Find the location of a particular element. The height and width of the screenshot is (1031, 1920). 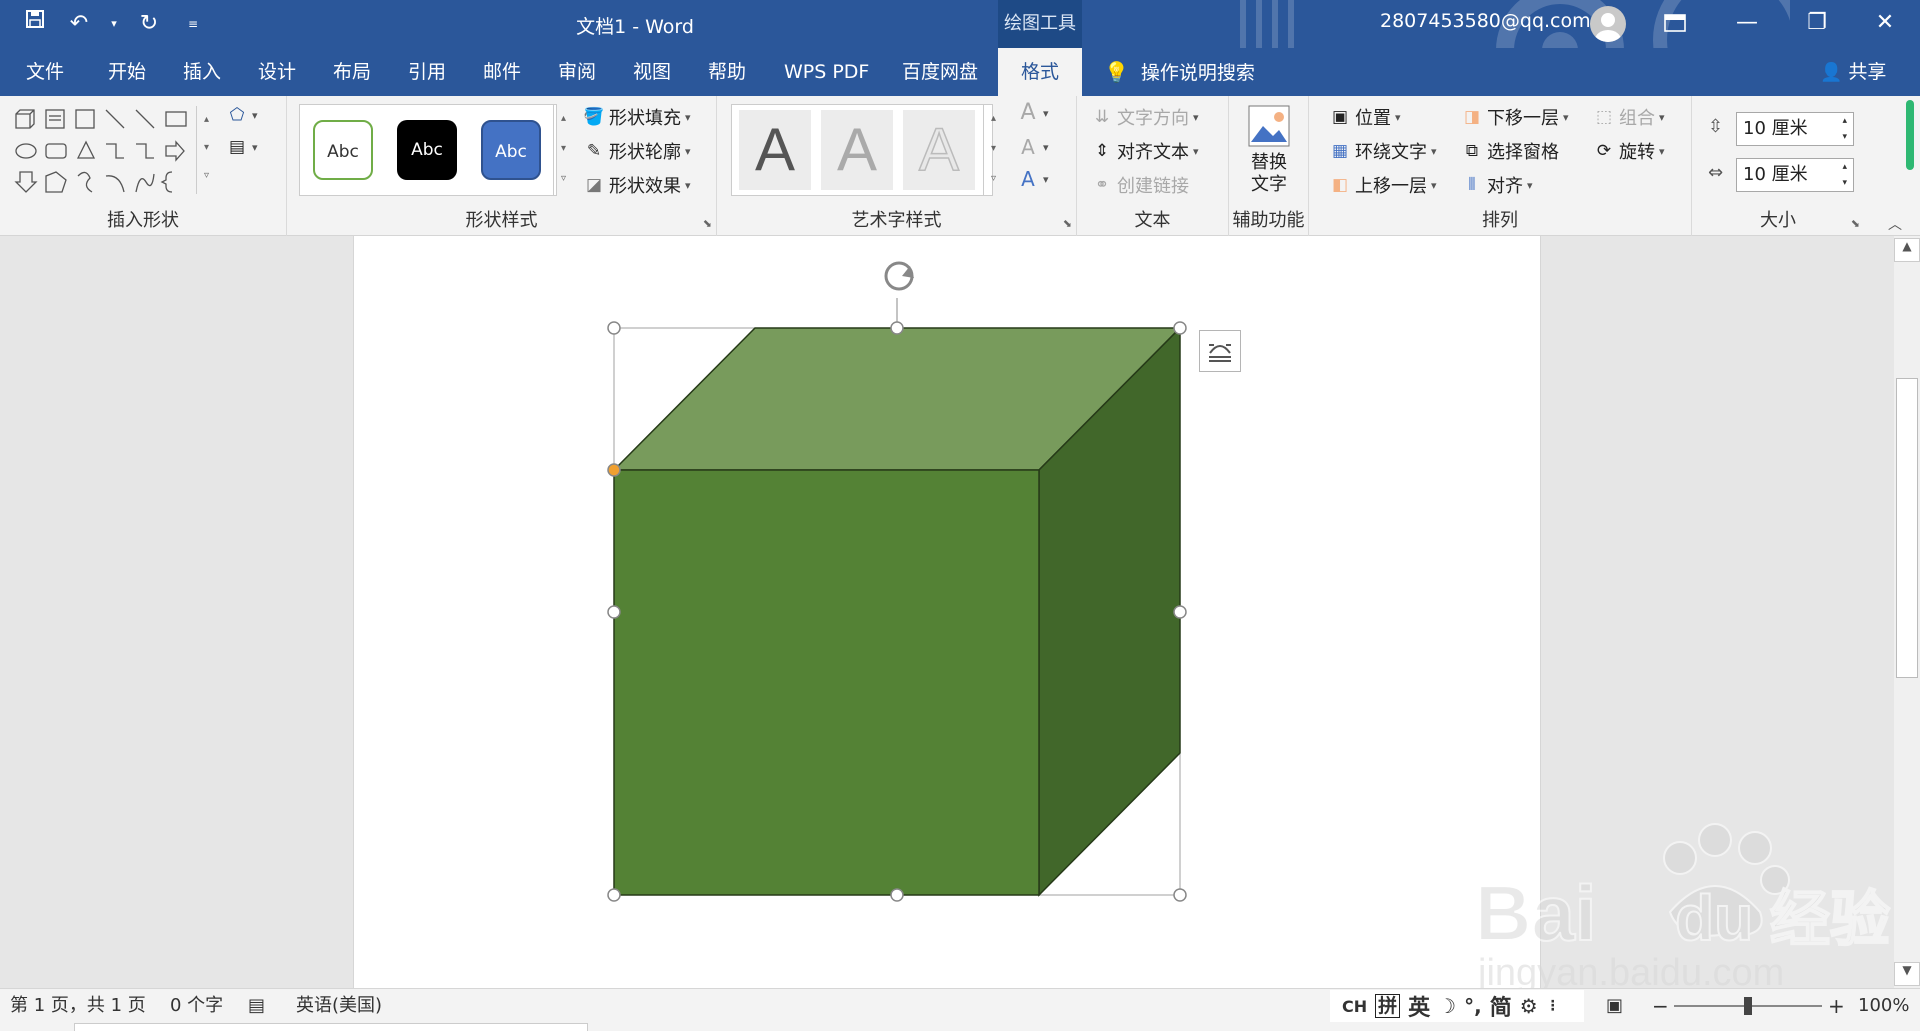

restore-icon: ❐ is located at coordinates (1817, 24).